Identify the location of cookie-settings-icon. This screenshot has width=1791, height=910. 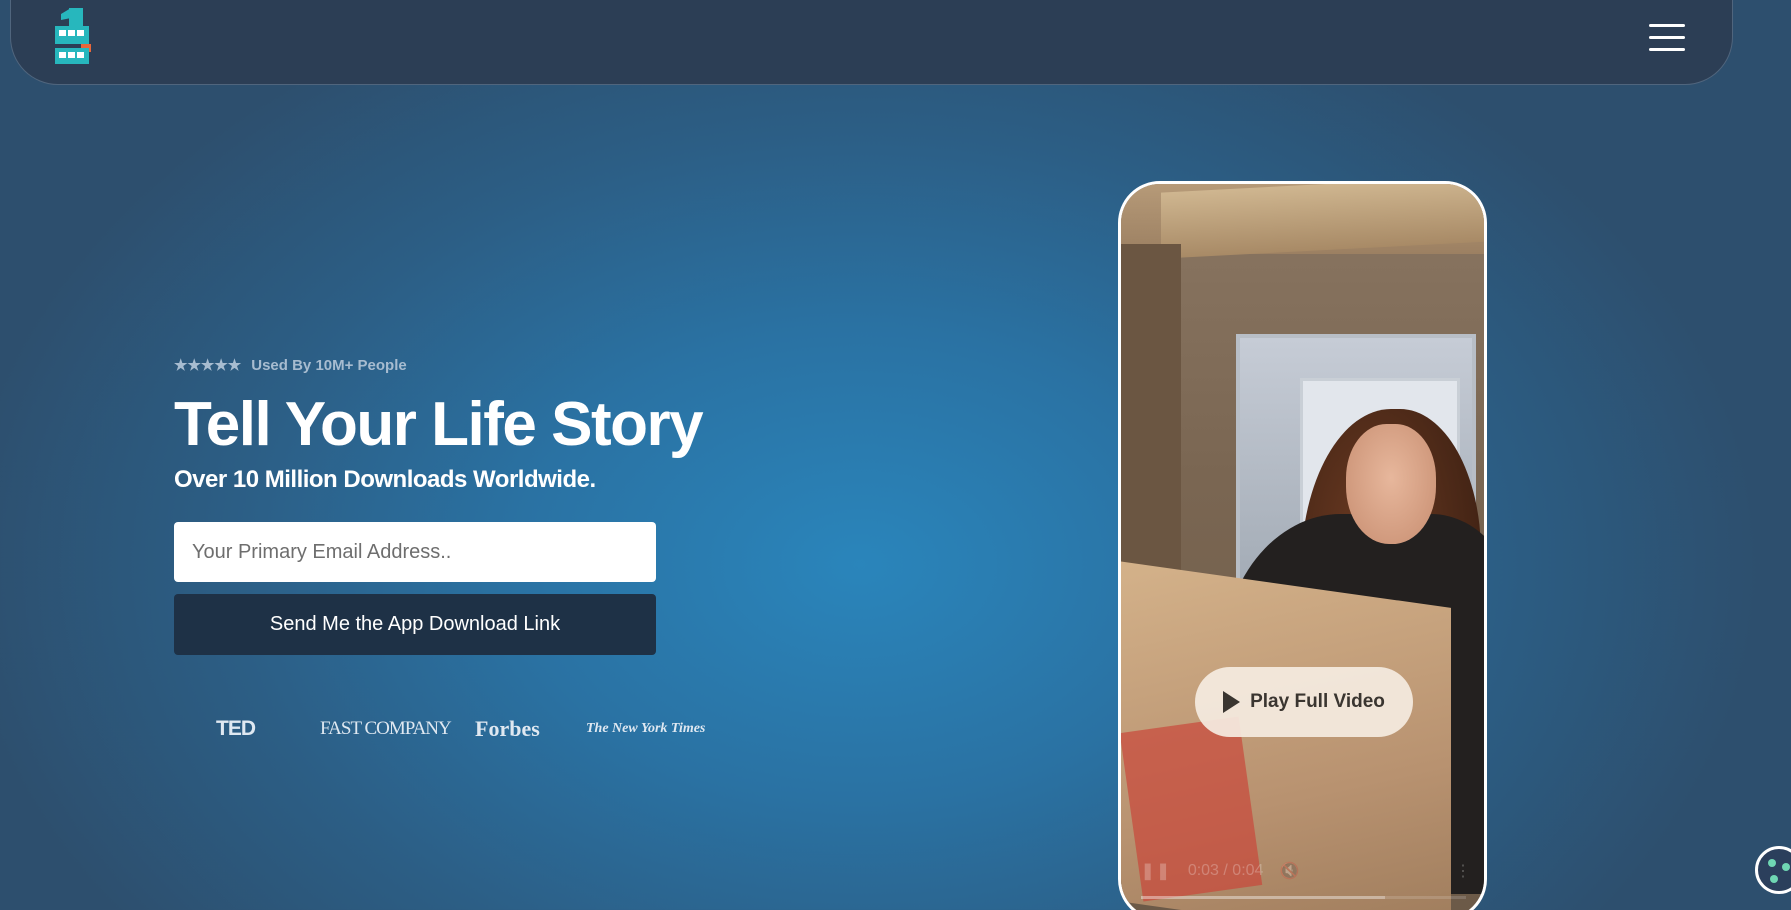
(1773, 870).